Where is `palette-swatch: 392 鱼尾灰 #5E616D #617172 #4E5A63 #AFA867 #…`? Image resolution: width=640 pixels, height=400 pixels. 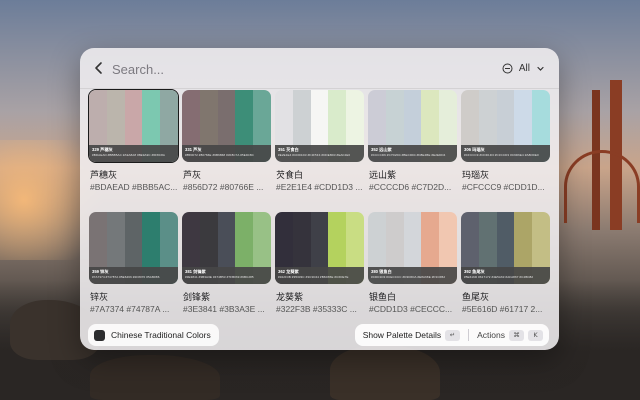 palette-swatch: 392 鱼尾灰 #5E616D #617172 #4E5A63 #AFA867 #… is located at coordinates (505, 248).